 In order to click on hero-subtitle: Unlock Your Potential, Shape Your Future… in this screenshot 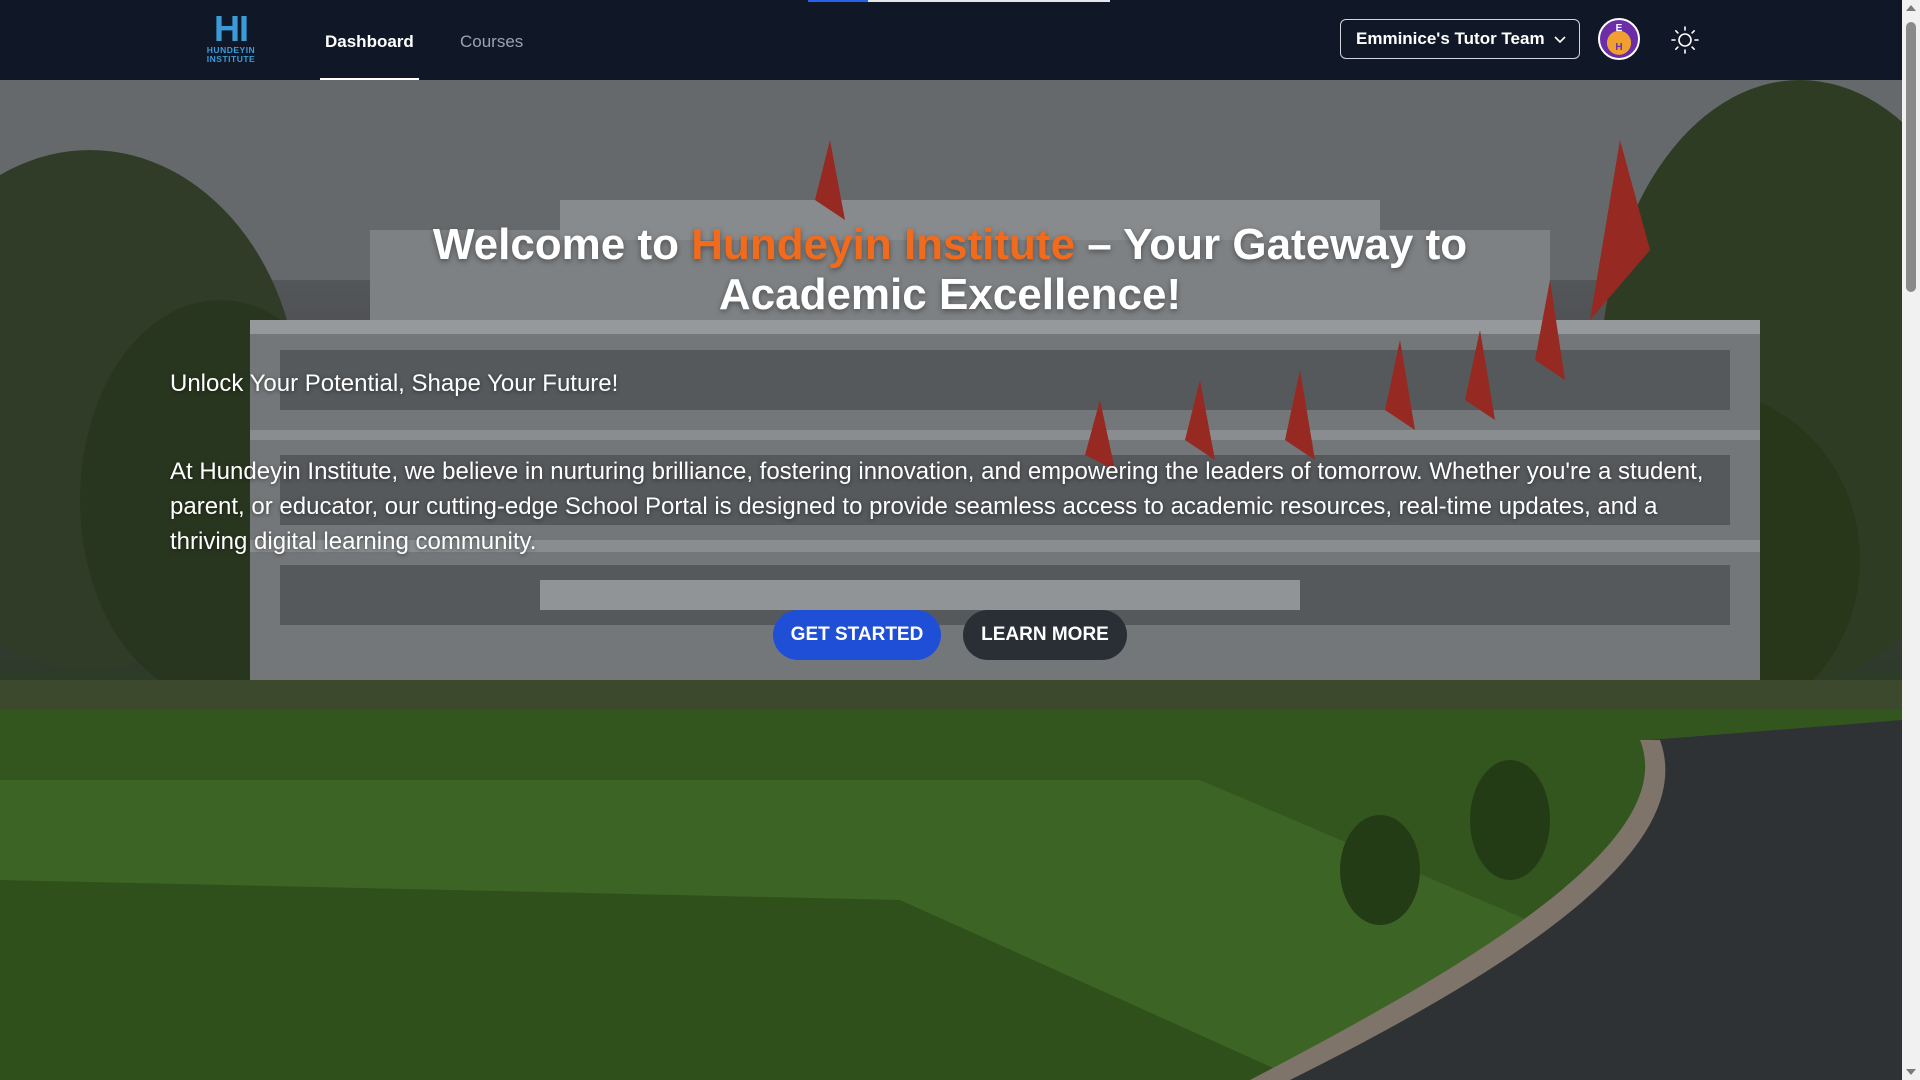, I will do `click(394, 383)`.